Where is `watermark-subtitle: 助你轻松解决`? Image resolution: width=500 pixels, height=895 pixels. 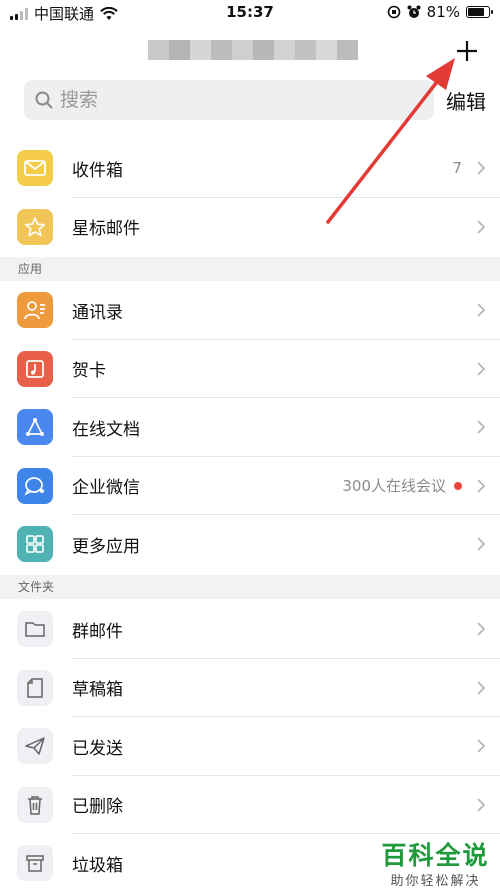
watermark-subtitle: 助你轻松解决 is located at coordinates (435, 881).